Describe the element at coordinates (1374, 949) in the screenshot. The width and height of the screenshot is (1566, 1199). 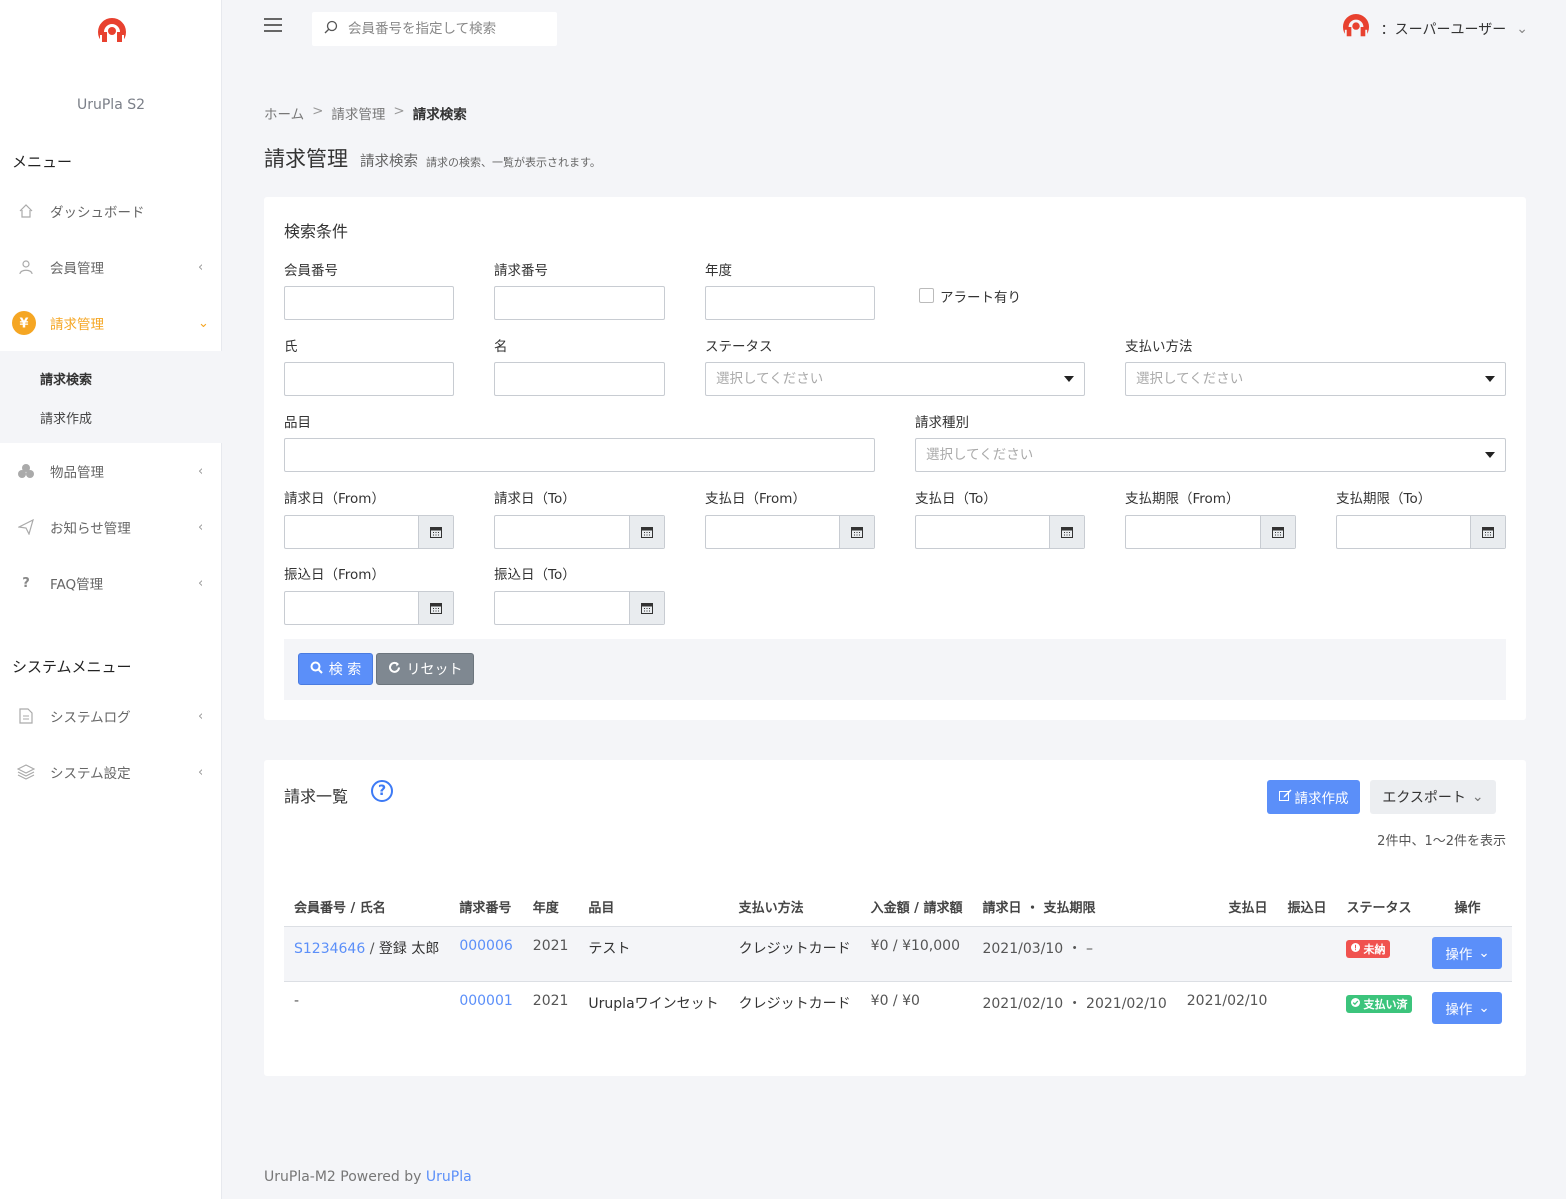
I see `status-text: 未納` at that location.